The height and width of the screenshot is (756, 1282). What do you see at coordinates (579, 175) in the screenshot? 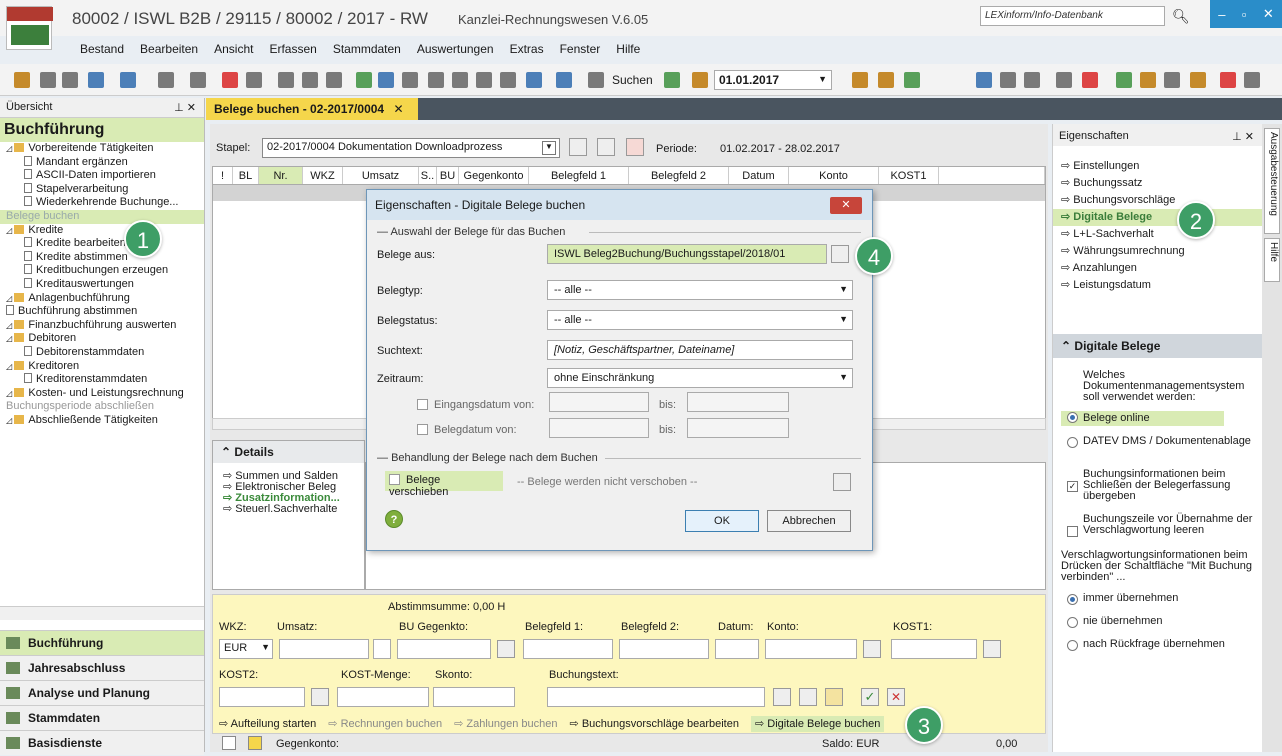
I see `grid-column-header: Belegfeld 1` at bounding box center [579, 175].